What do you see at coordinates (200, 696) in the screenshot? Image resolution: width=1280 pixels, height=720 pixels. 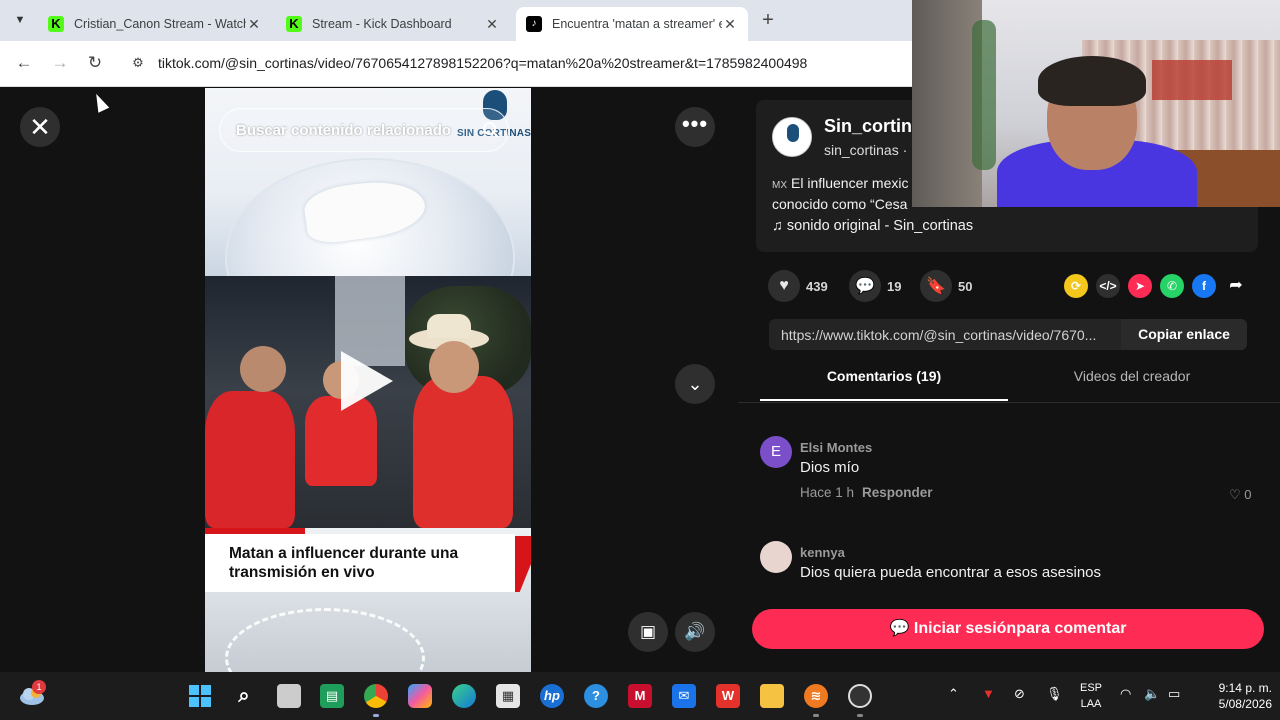 I see `windows-start-icon` at bounding box center [200, 696].